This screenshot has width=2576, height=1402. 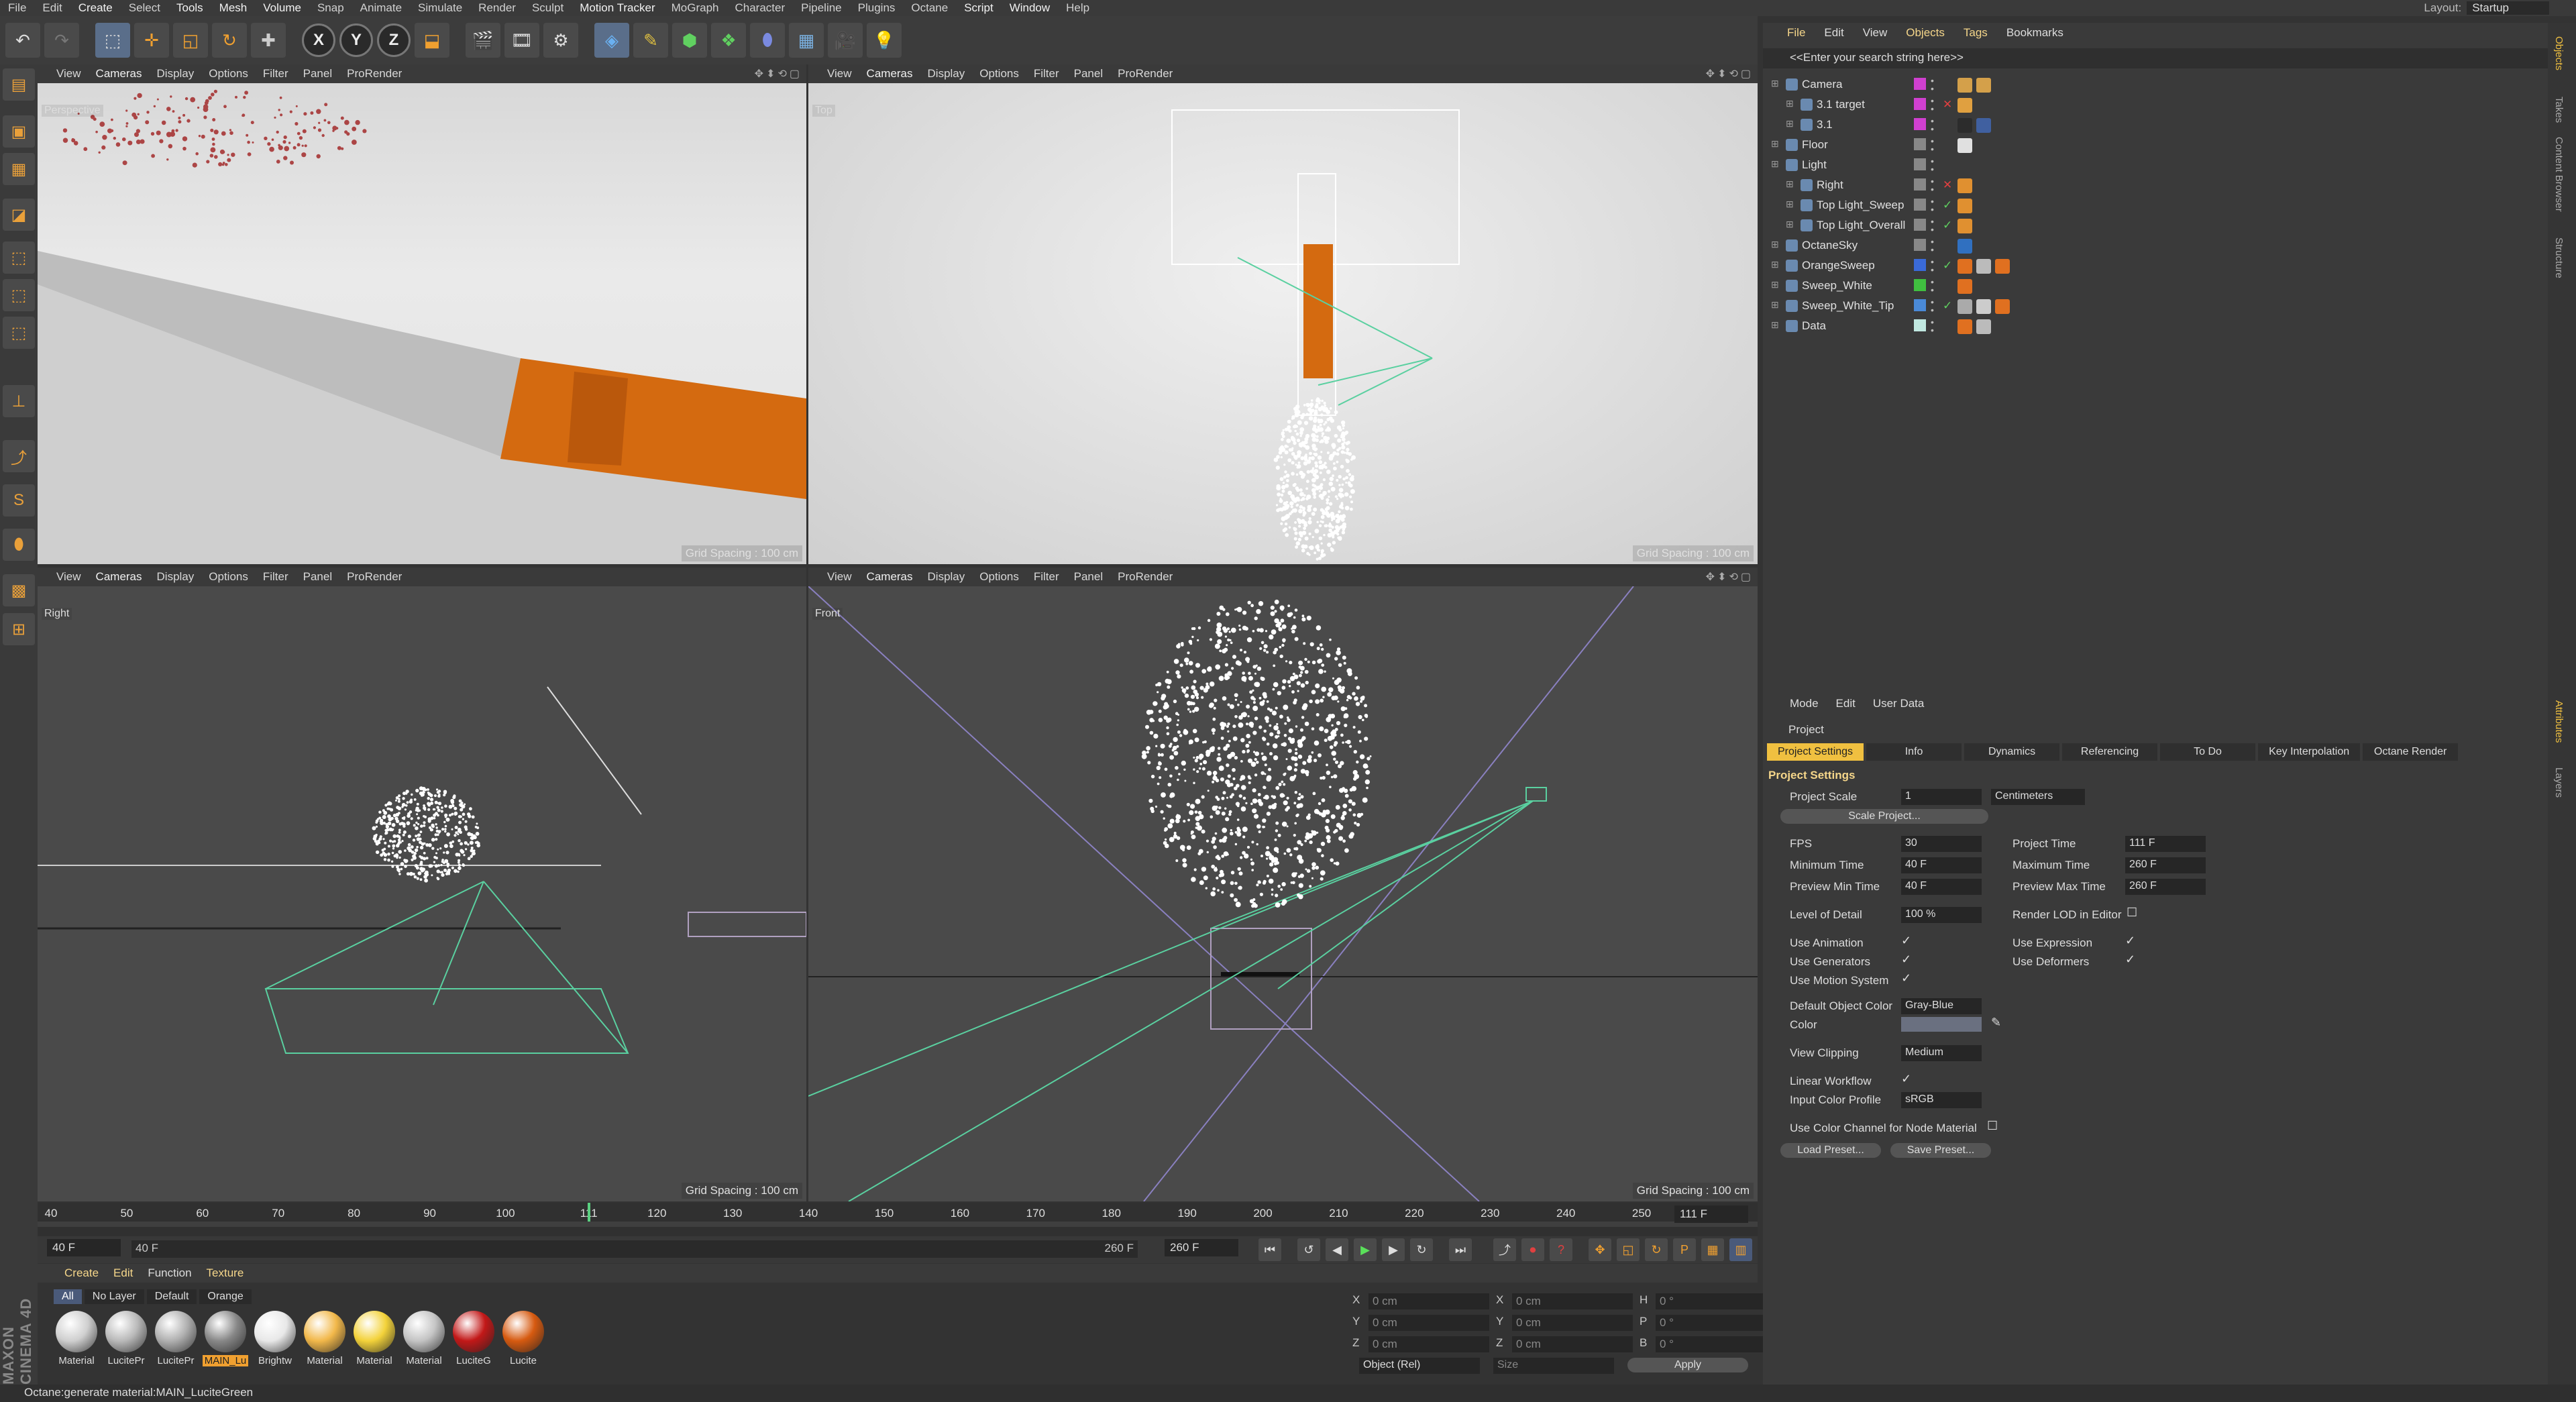 What do you see at coordinates (1825, 125) in the screenshot?
I see `object-name: 3.1` at bounding box center [1825, 125].